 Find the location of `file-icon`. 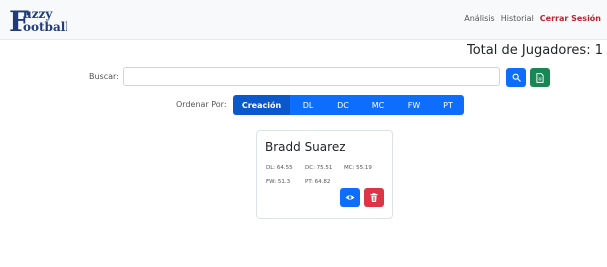

file-icon is located at coordinates (540, 77).